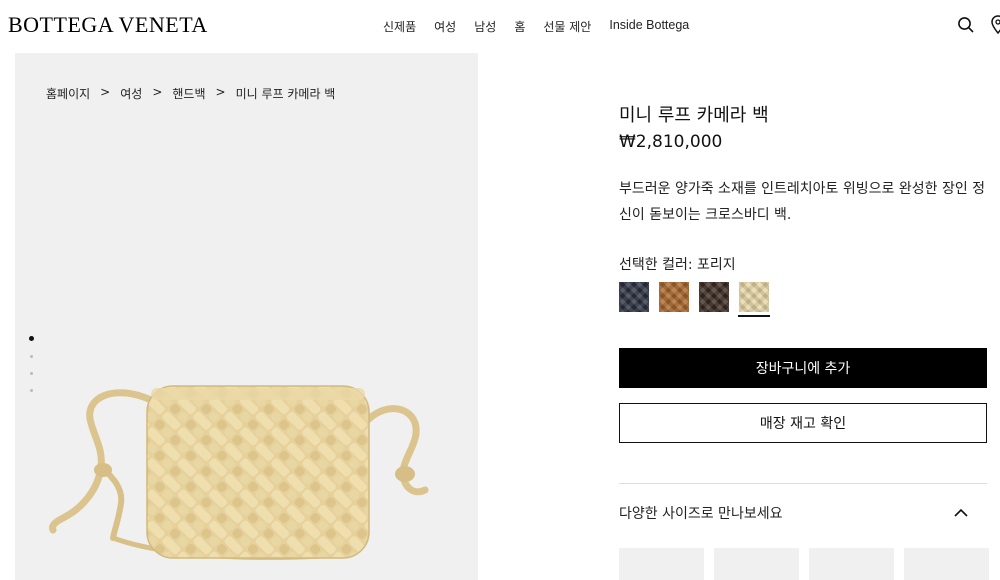  I want to click on gallery-pagination, so click(31, 364).